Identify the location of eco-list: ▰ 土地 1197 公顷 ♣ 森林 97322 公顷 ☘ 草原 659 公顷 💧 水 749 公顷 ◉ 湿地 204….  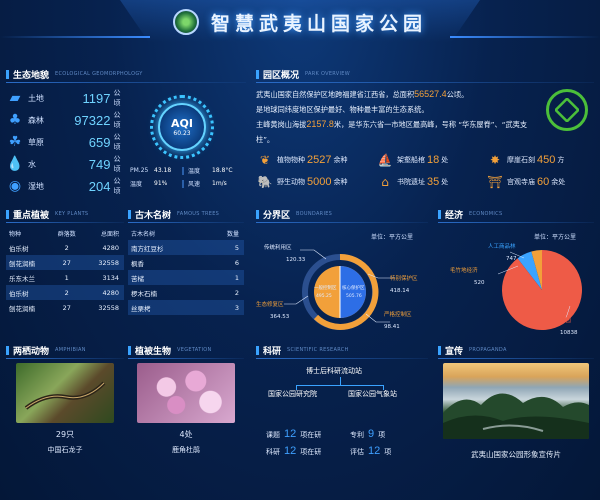
(66, 142).